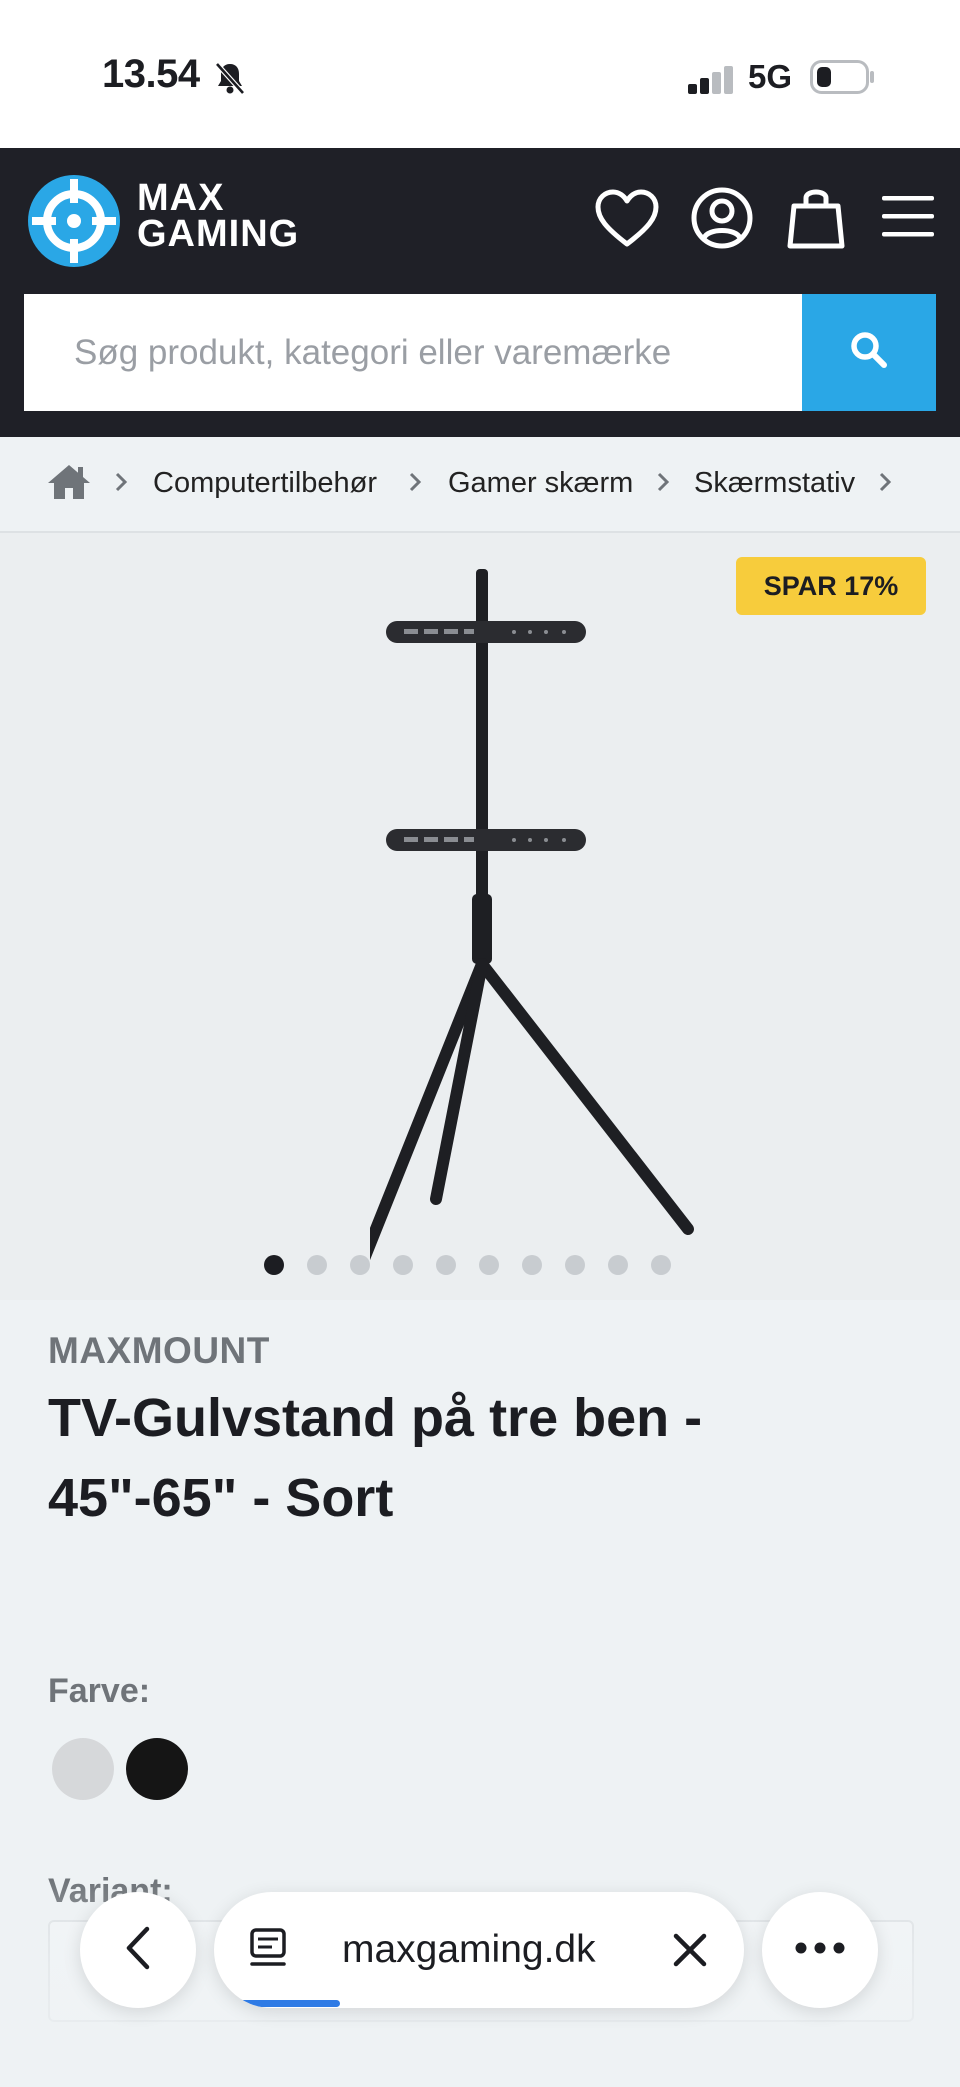  What do you see at coordinates (83, 1769) in the screenshot?
I see `color-swatch-grey` at bounding box center [83, 1769].